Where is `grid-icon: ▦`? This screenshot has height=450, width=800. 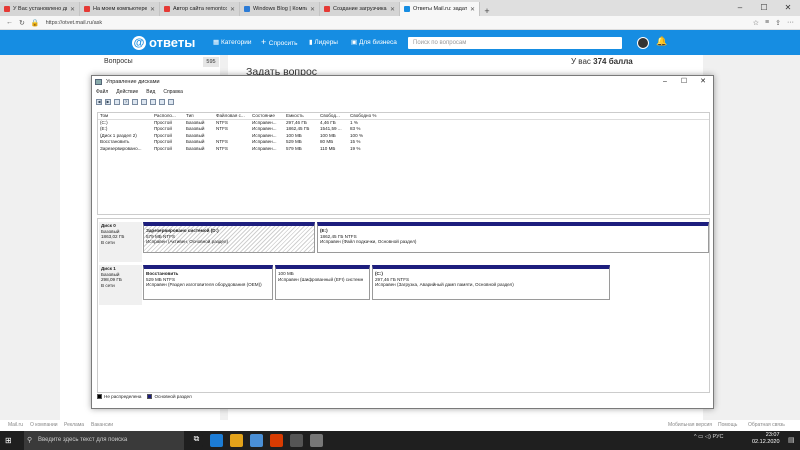
grid-icon: ▦ is located at coordinates (217, 42).